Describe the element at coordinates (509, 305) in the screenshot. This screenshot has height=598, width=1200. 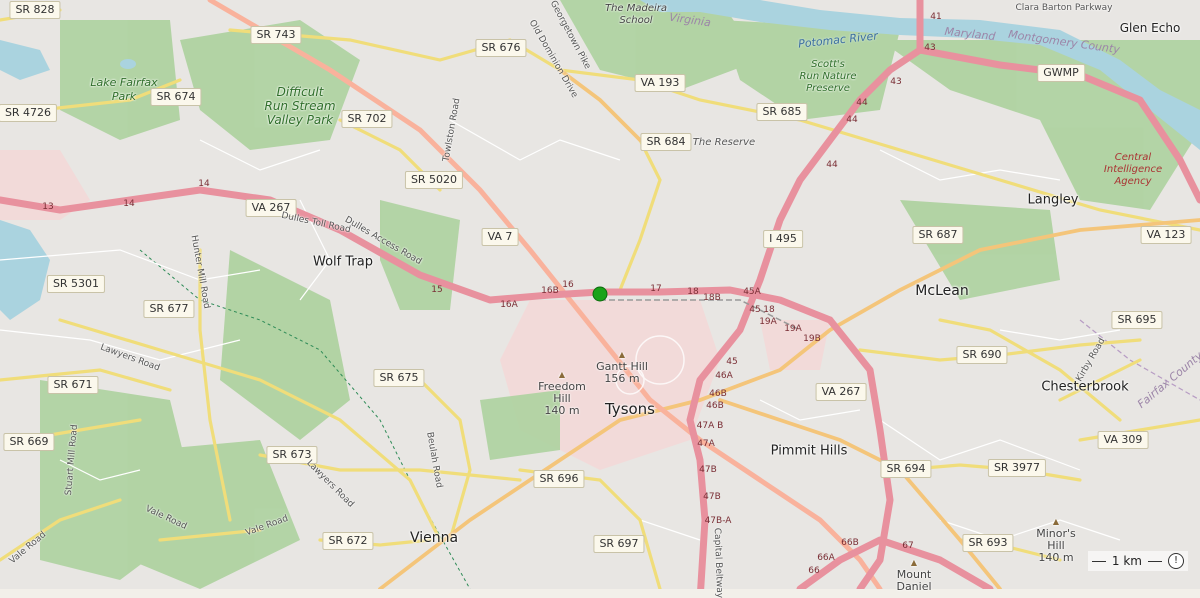
I see `exit-label: 16A` at that location.